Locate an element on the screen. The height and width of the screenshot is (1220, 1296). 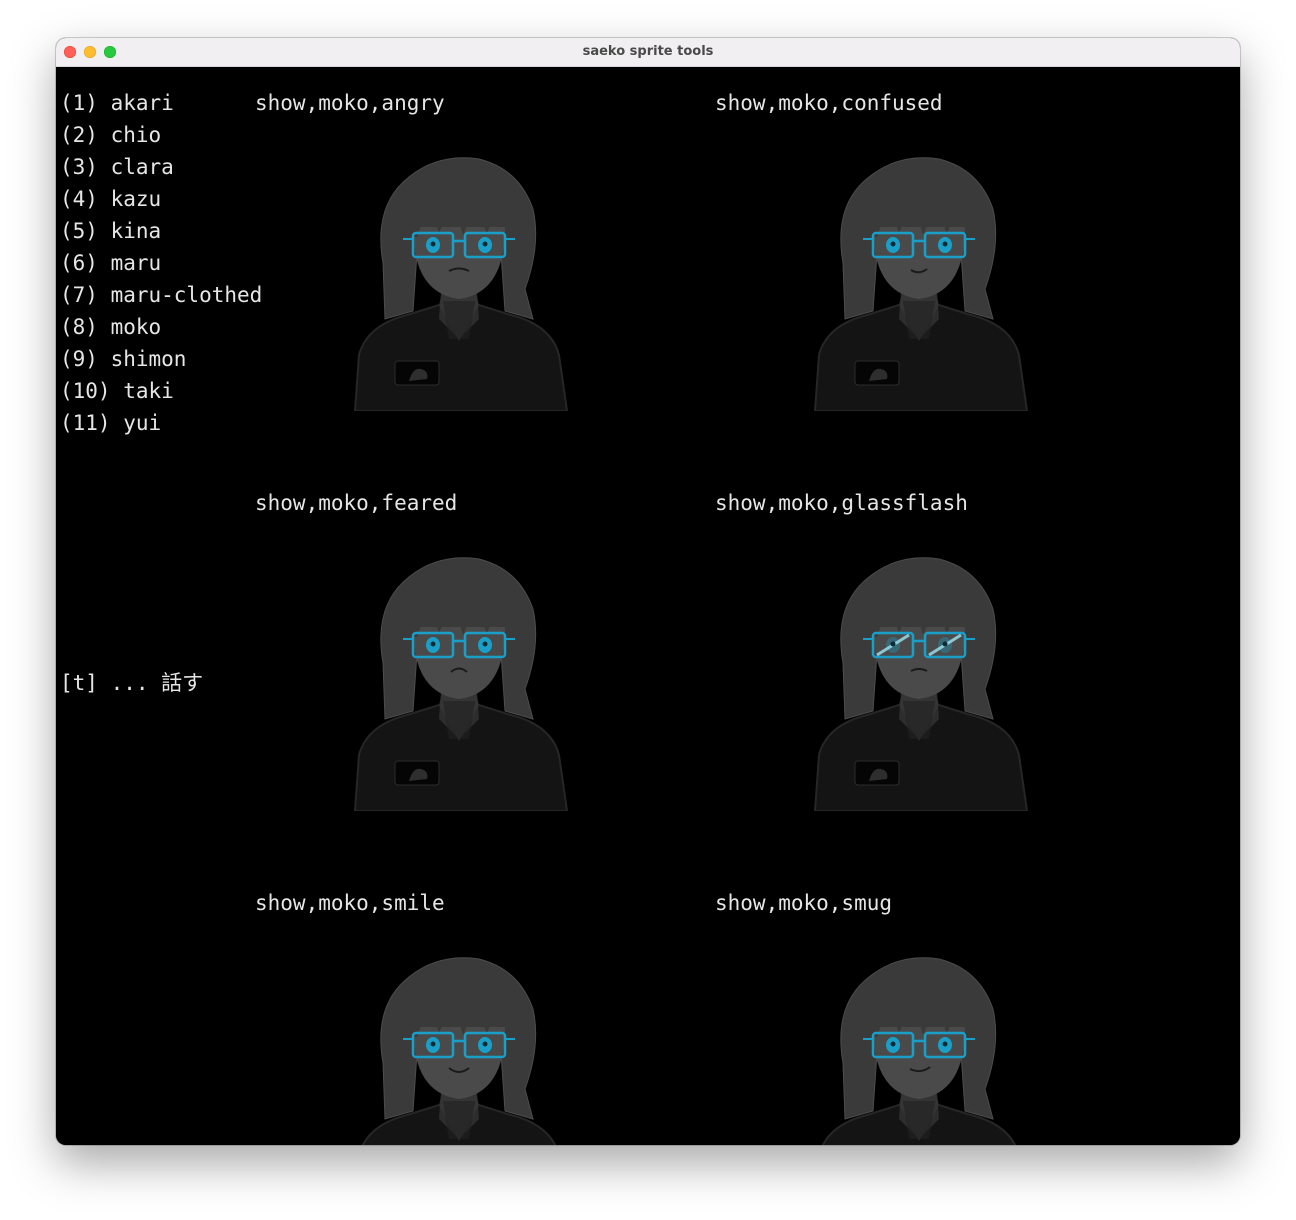
sprite-cell: show,moko,smile is located at coordinates (455, 1018).